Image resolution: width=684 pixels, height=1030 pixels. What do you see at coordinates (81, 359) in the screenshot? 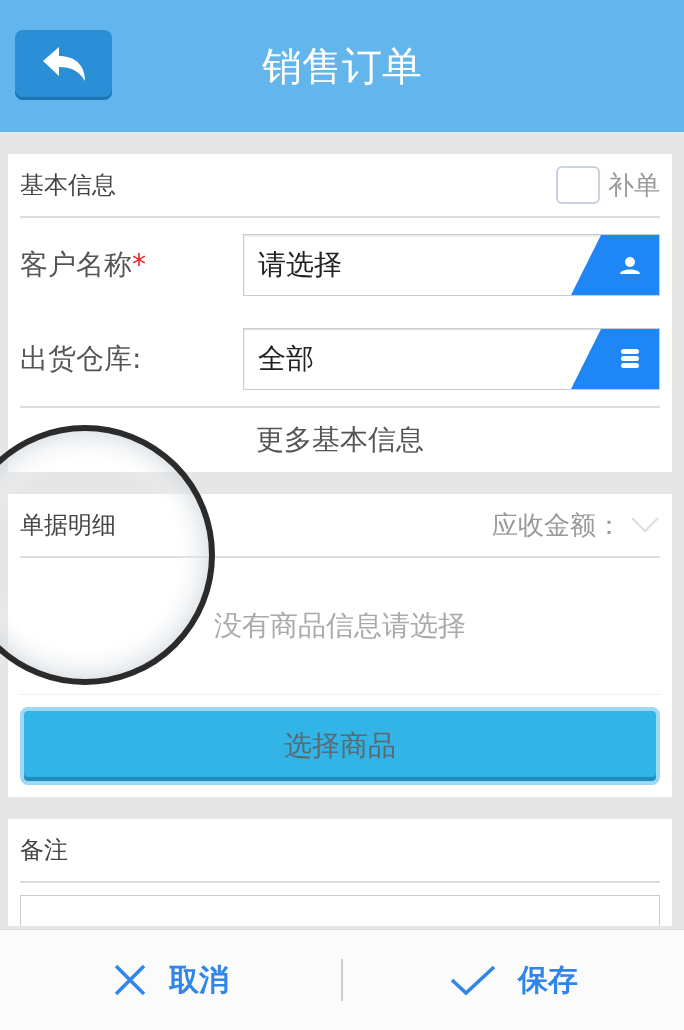
I see `field-label: 出货仓库:` at bounding box center [81, 359].